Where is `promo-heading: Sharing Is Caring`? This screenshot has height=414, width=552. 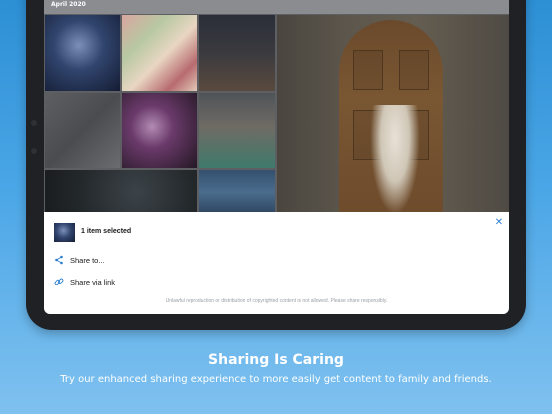 promo-heading: Sharing Is Caring is located at coordinates (276, 360).